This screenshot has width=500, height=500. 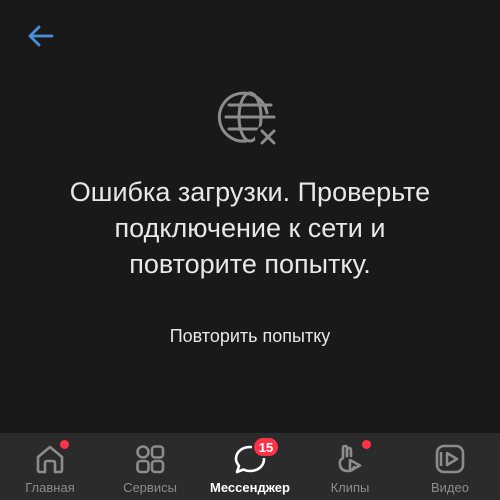 What do you see at coordinates (450, 459) in the screenshot?
I see `video-play-icon` at bounding box center [450, 459].